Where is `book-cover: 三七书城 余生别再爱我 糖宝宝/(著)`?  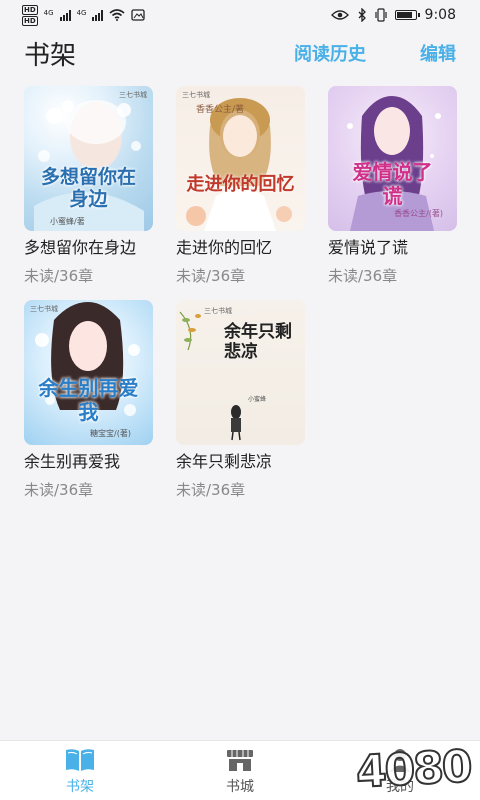
book-cover: 三七书城 余生别再爱我 糖宝宝/(著) is located at coordinates (88, 372).